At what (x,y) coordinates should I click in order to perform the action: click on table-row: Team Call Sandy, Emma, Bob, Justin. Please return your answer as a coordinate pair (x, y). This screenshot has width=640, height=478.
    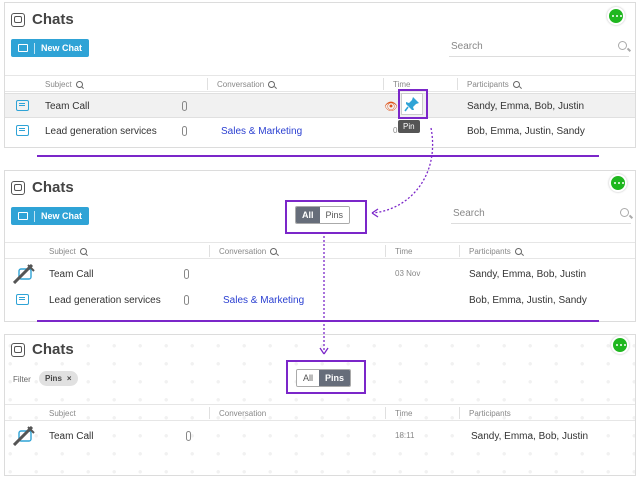
    Looking at the image, I should click on (320, 105).